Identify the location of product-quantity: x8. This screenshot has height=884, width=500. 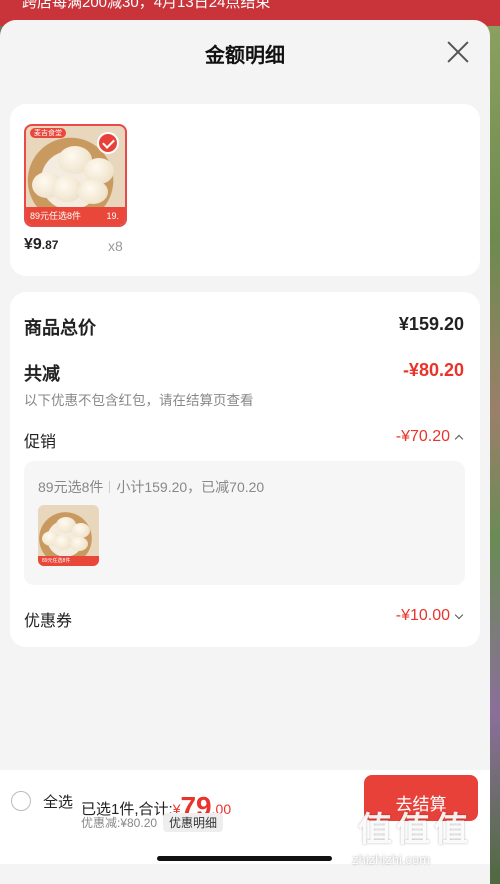
(115, 246).